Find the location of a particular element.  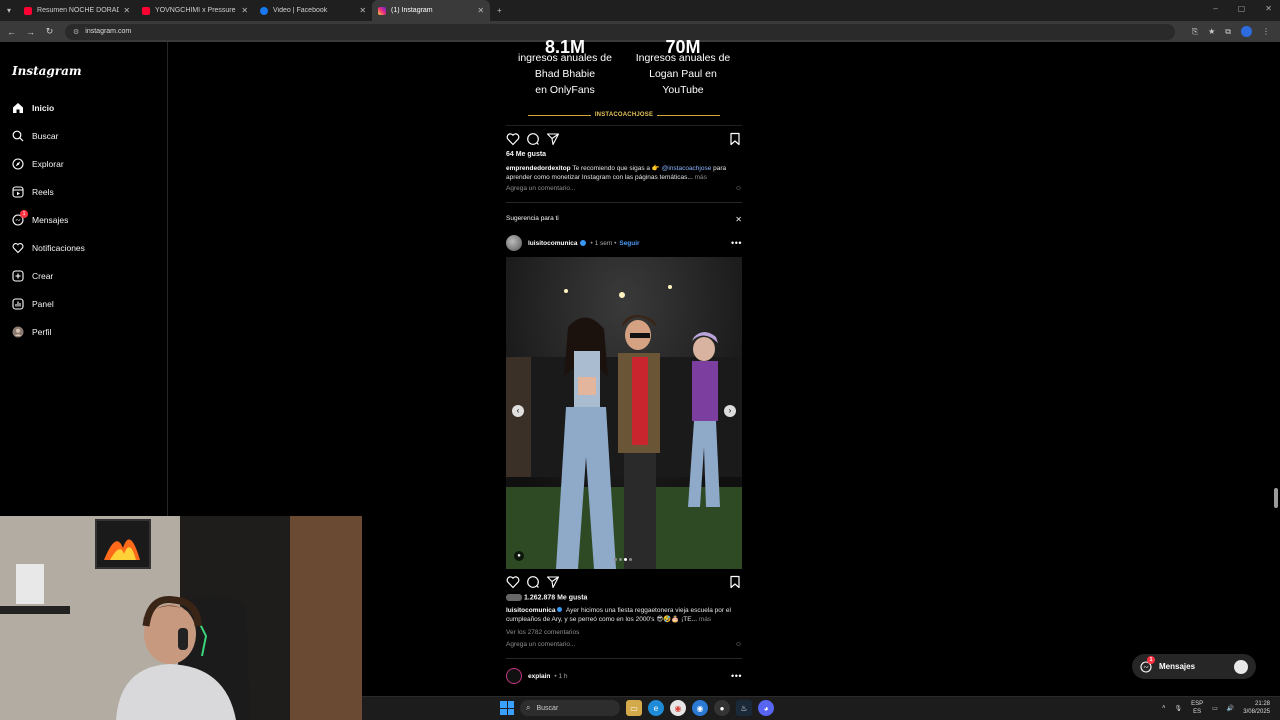

liker-avatars-icon is located at coordinates (514, 597).